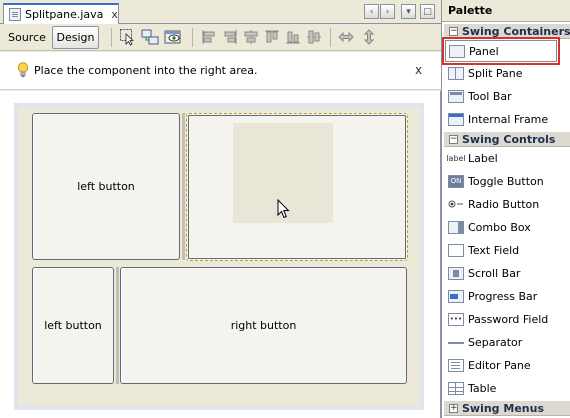 This screenshot has width=570, height=418. Describe the element at coordinates (283, 209) in the screenshot. I see `mouse-cursor-icon` at that location.